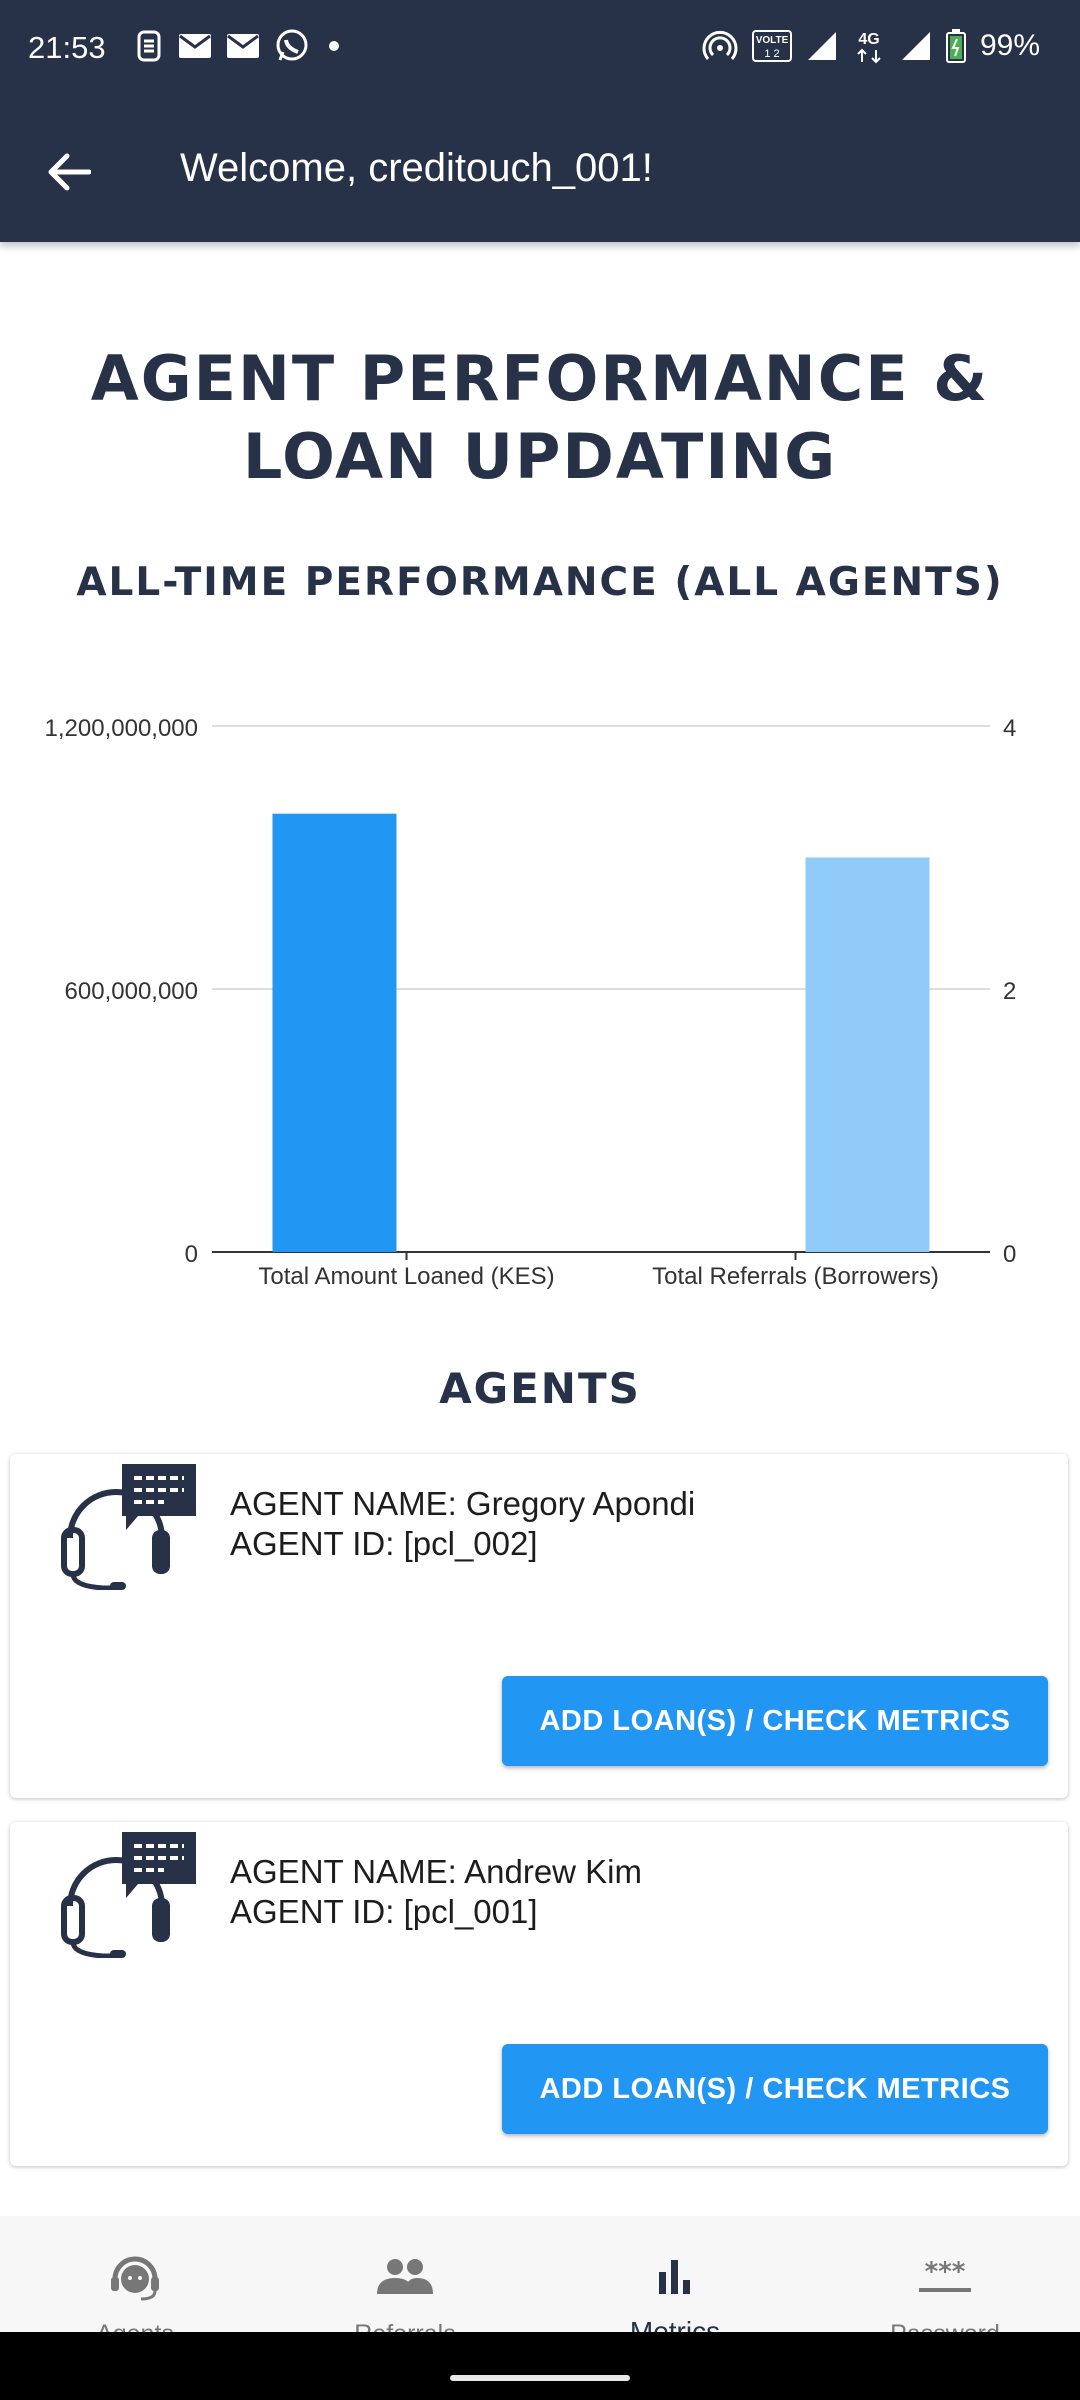 The image size is (1080, 2400). I want to click on 4g-icon: 4G, so click(869, 47).